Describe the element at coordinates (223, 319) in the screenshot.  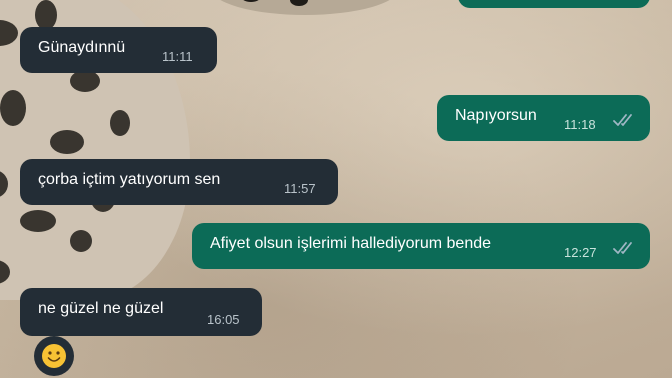
I see `message-time: 16:05` at that location.